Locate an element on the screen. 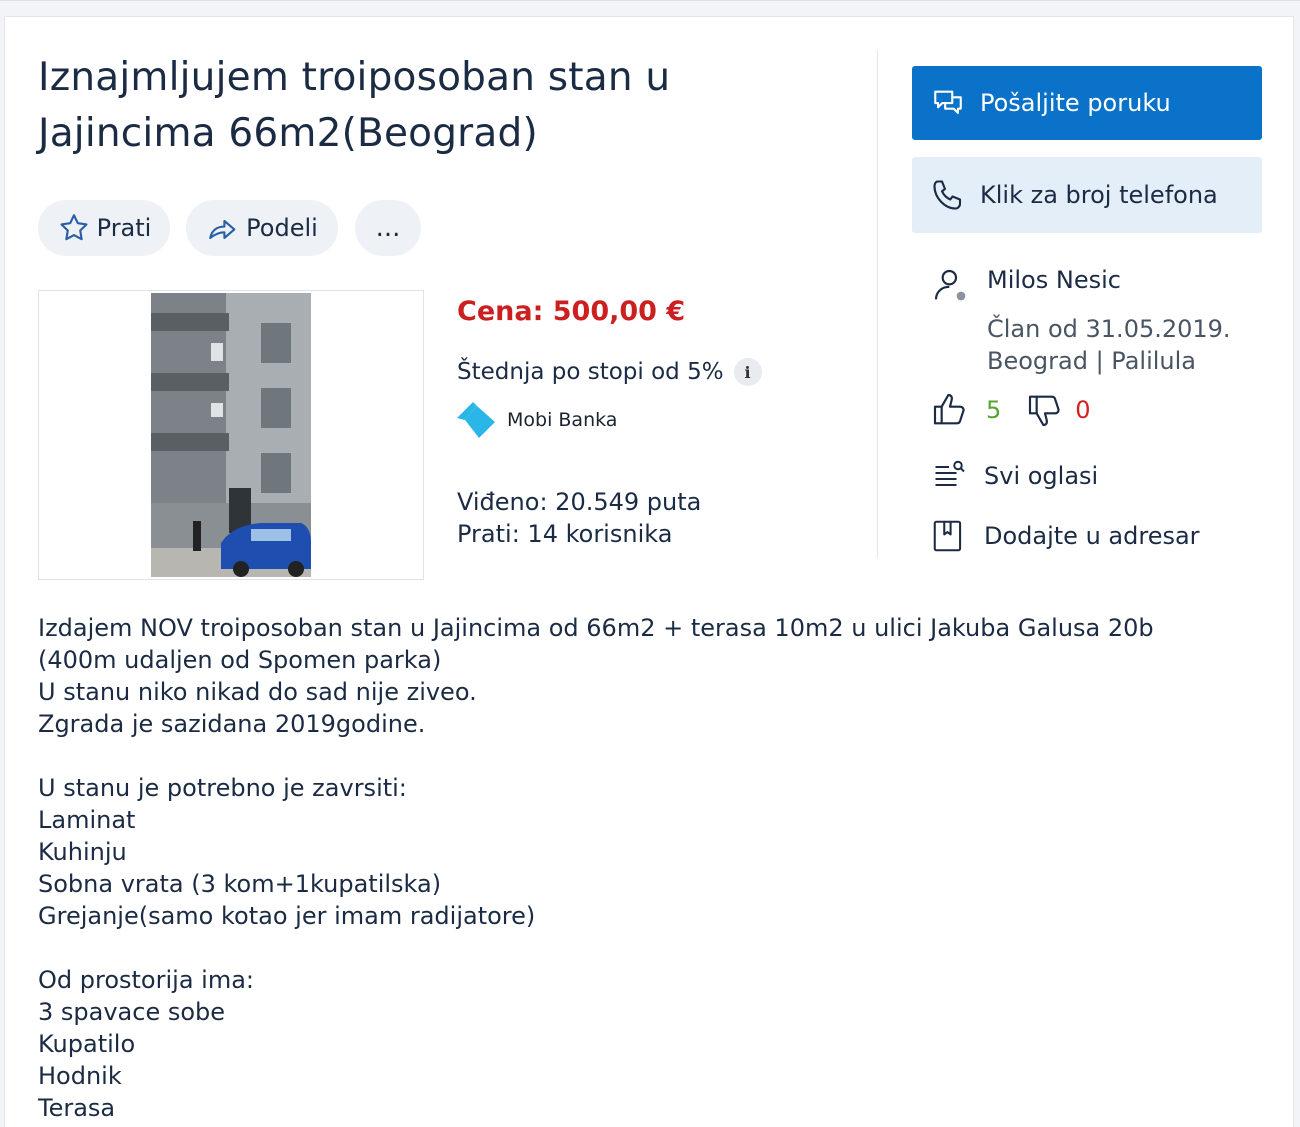  all-ads-link: Svi oglasi is located at coordinates (1014, 476).